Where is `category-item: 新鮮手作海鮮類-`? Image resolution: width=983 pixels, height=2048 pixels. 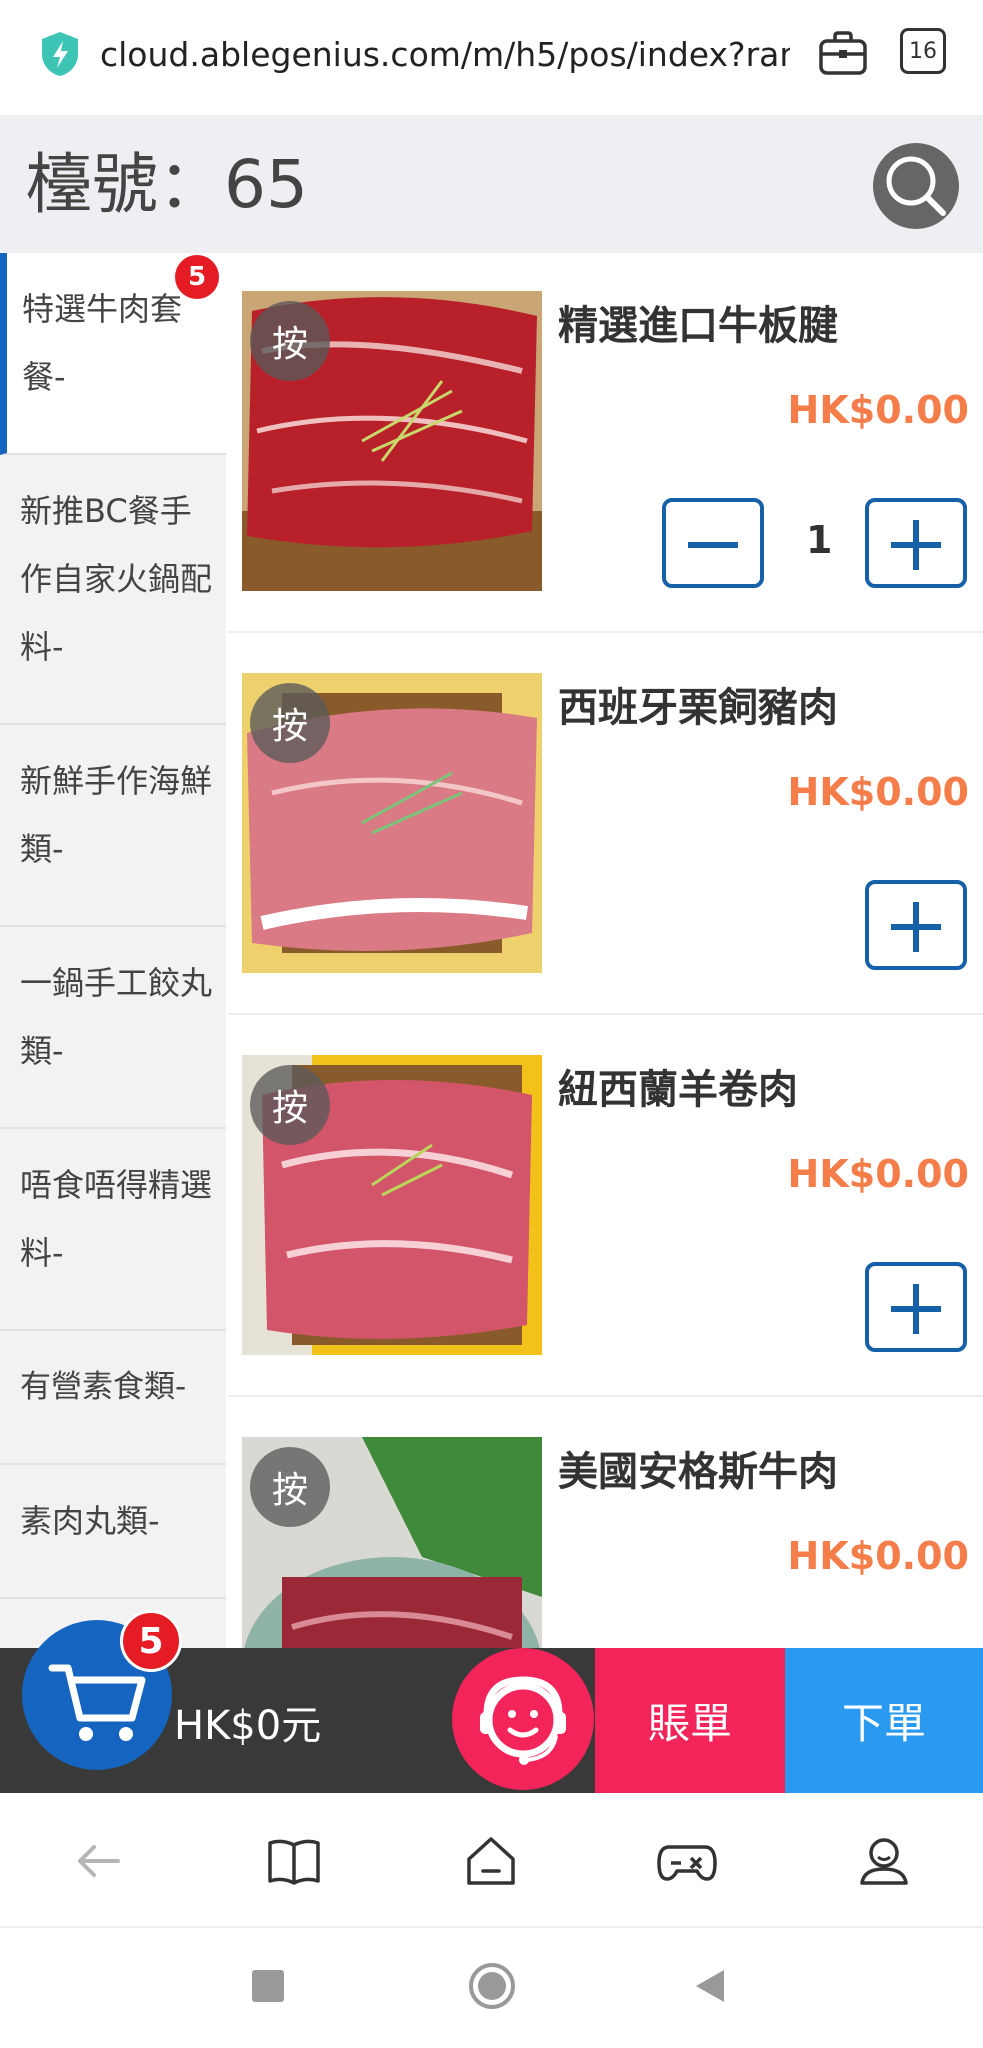
category-item: 新鮮手作海鮮類- is located at coordinates (113, 826).